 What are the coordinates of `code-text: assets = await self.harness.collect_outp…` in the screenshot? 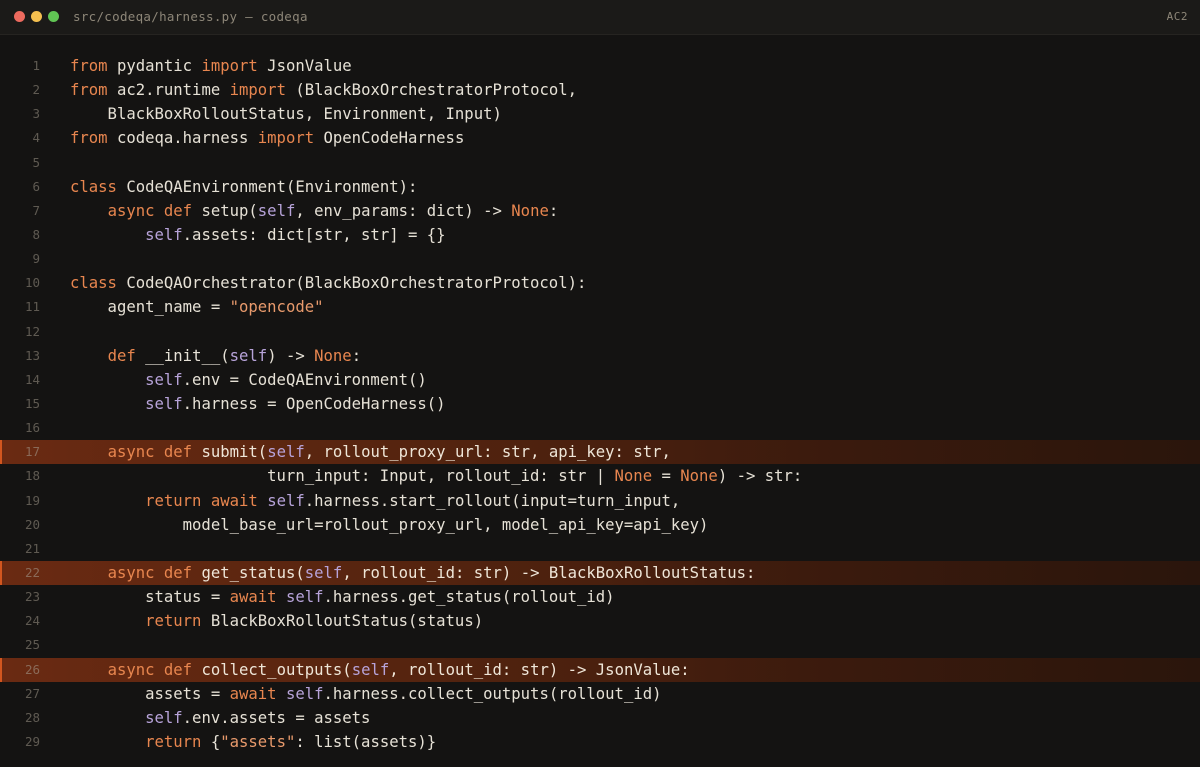 It's located at (365, 694).